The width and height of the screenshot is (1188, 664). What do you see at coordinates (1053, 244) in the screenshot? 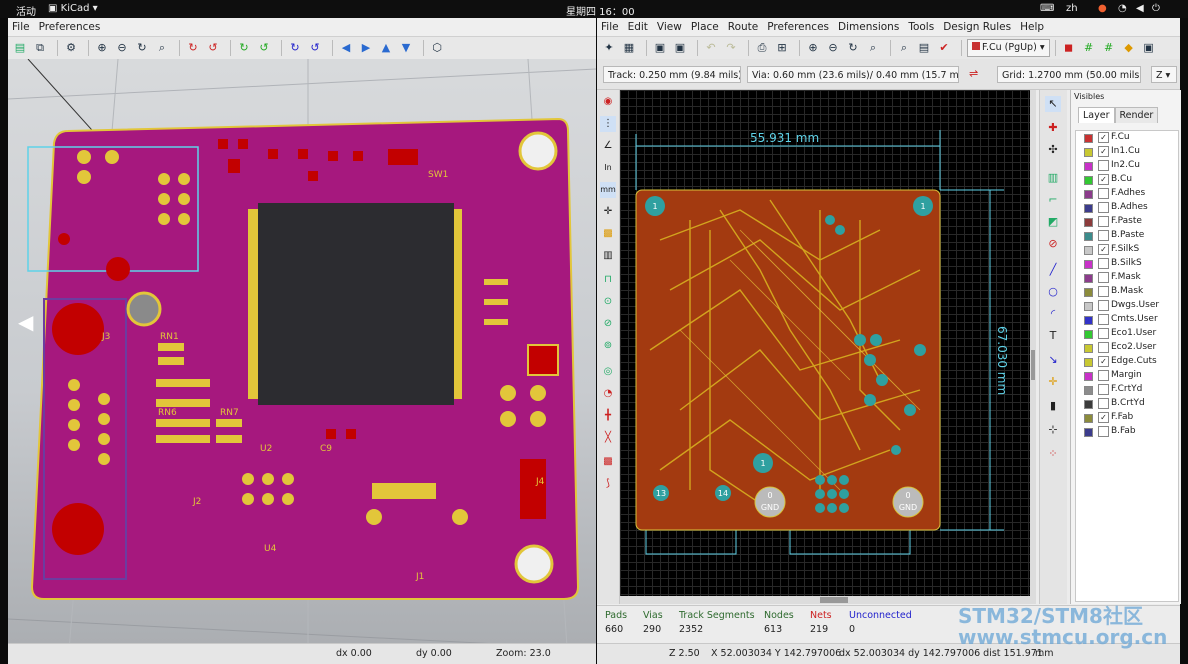
I see `keepout-icon: ⊘` at bounding box center [1053, 244].